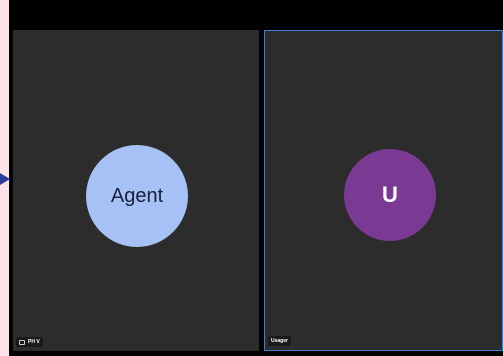  I want to click on top-bar, so click(256, 14).